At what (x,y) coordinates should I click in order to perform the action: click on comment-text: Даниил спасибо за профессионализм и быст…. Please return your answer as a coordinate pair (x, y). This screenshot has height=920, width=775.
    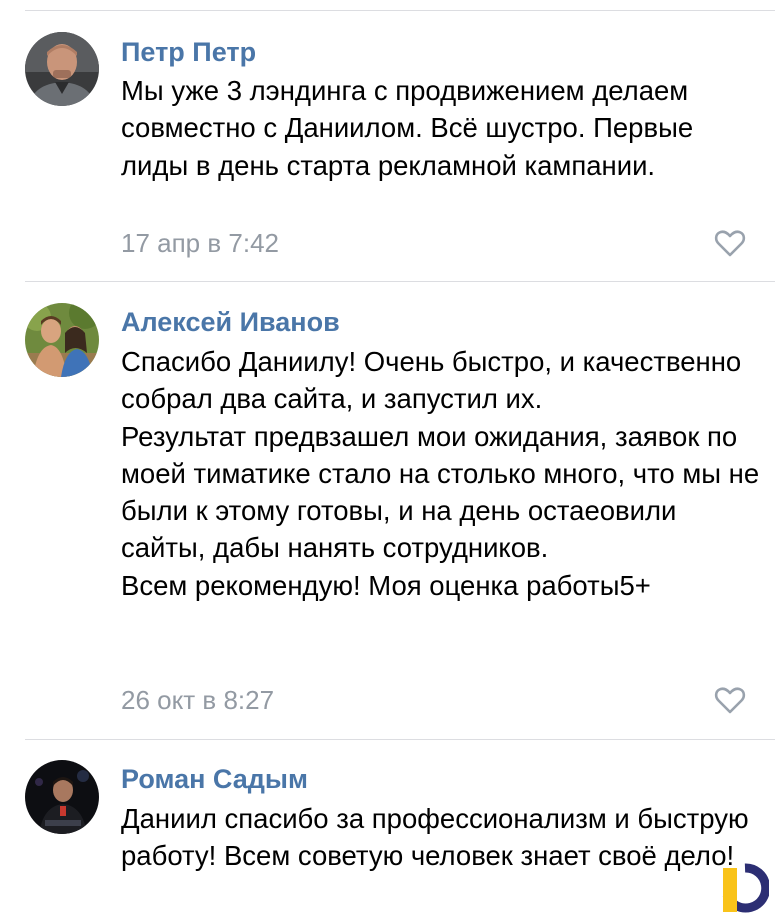
    Looking at the image, I should click on (441, 837).